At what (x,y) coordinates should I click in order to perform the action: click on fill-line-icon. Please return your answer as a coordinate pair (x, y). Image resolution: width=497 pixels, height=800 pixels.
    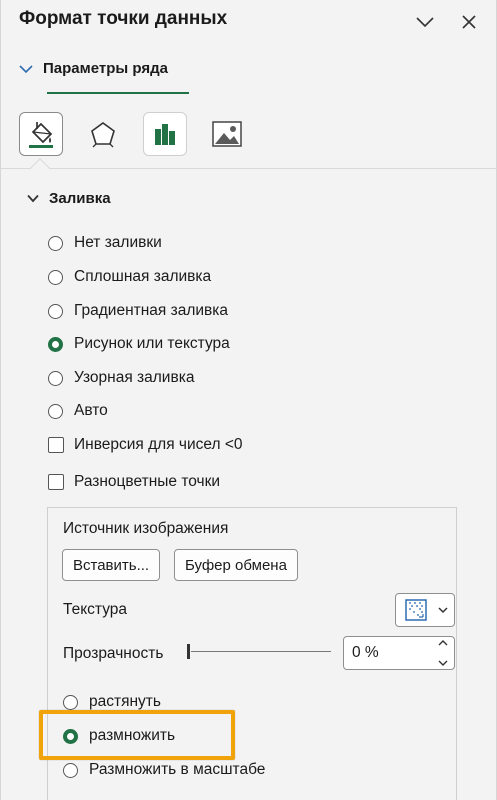
    Looking at the image, I should click on (41, 135).